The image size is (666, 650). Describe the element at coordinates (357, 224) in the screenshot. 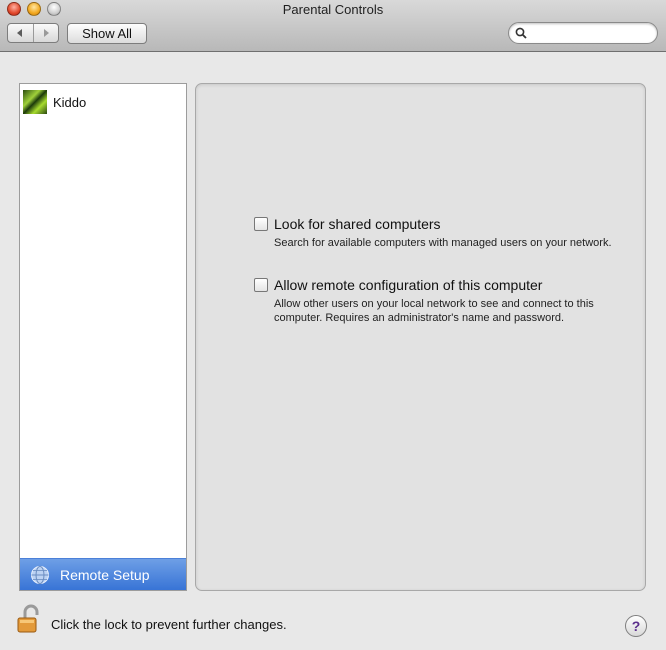

I see `look-for-shared-label: Look for shared computers` at that location.